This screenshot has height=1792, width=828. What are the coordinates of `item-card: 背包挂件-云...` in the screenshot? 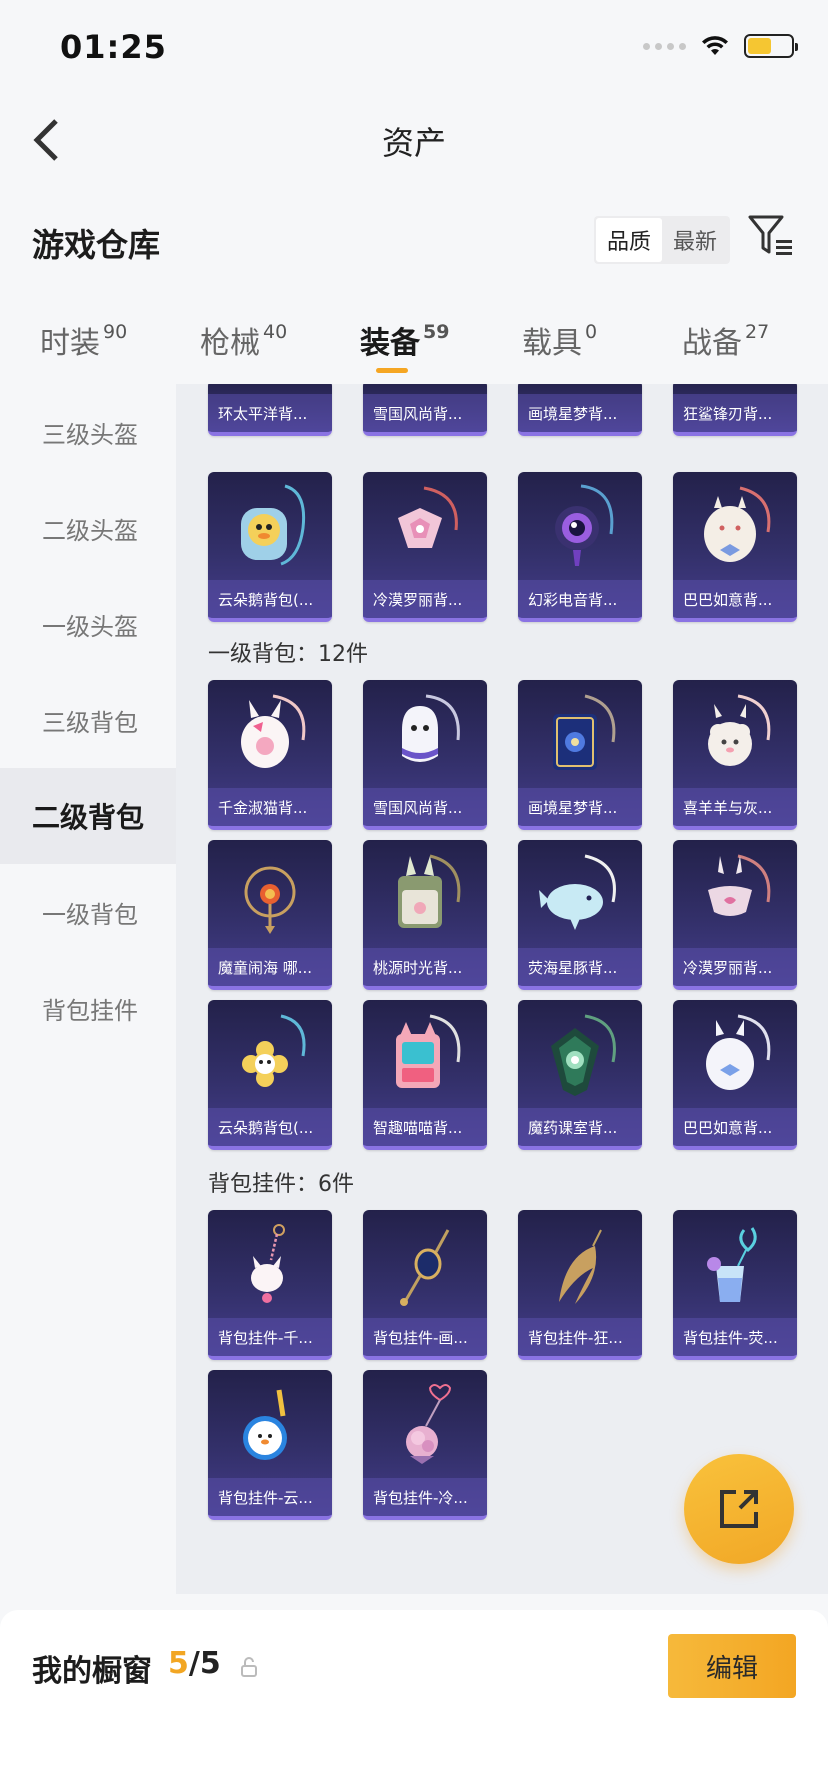 It's located at (270, 1445).